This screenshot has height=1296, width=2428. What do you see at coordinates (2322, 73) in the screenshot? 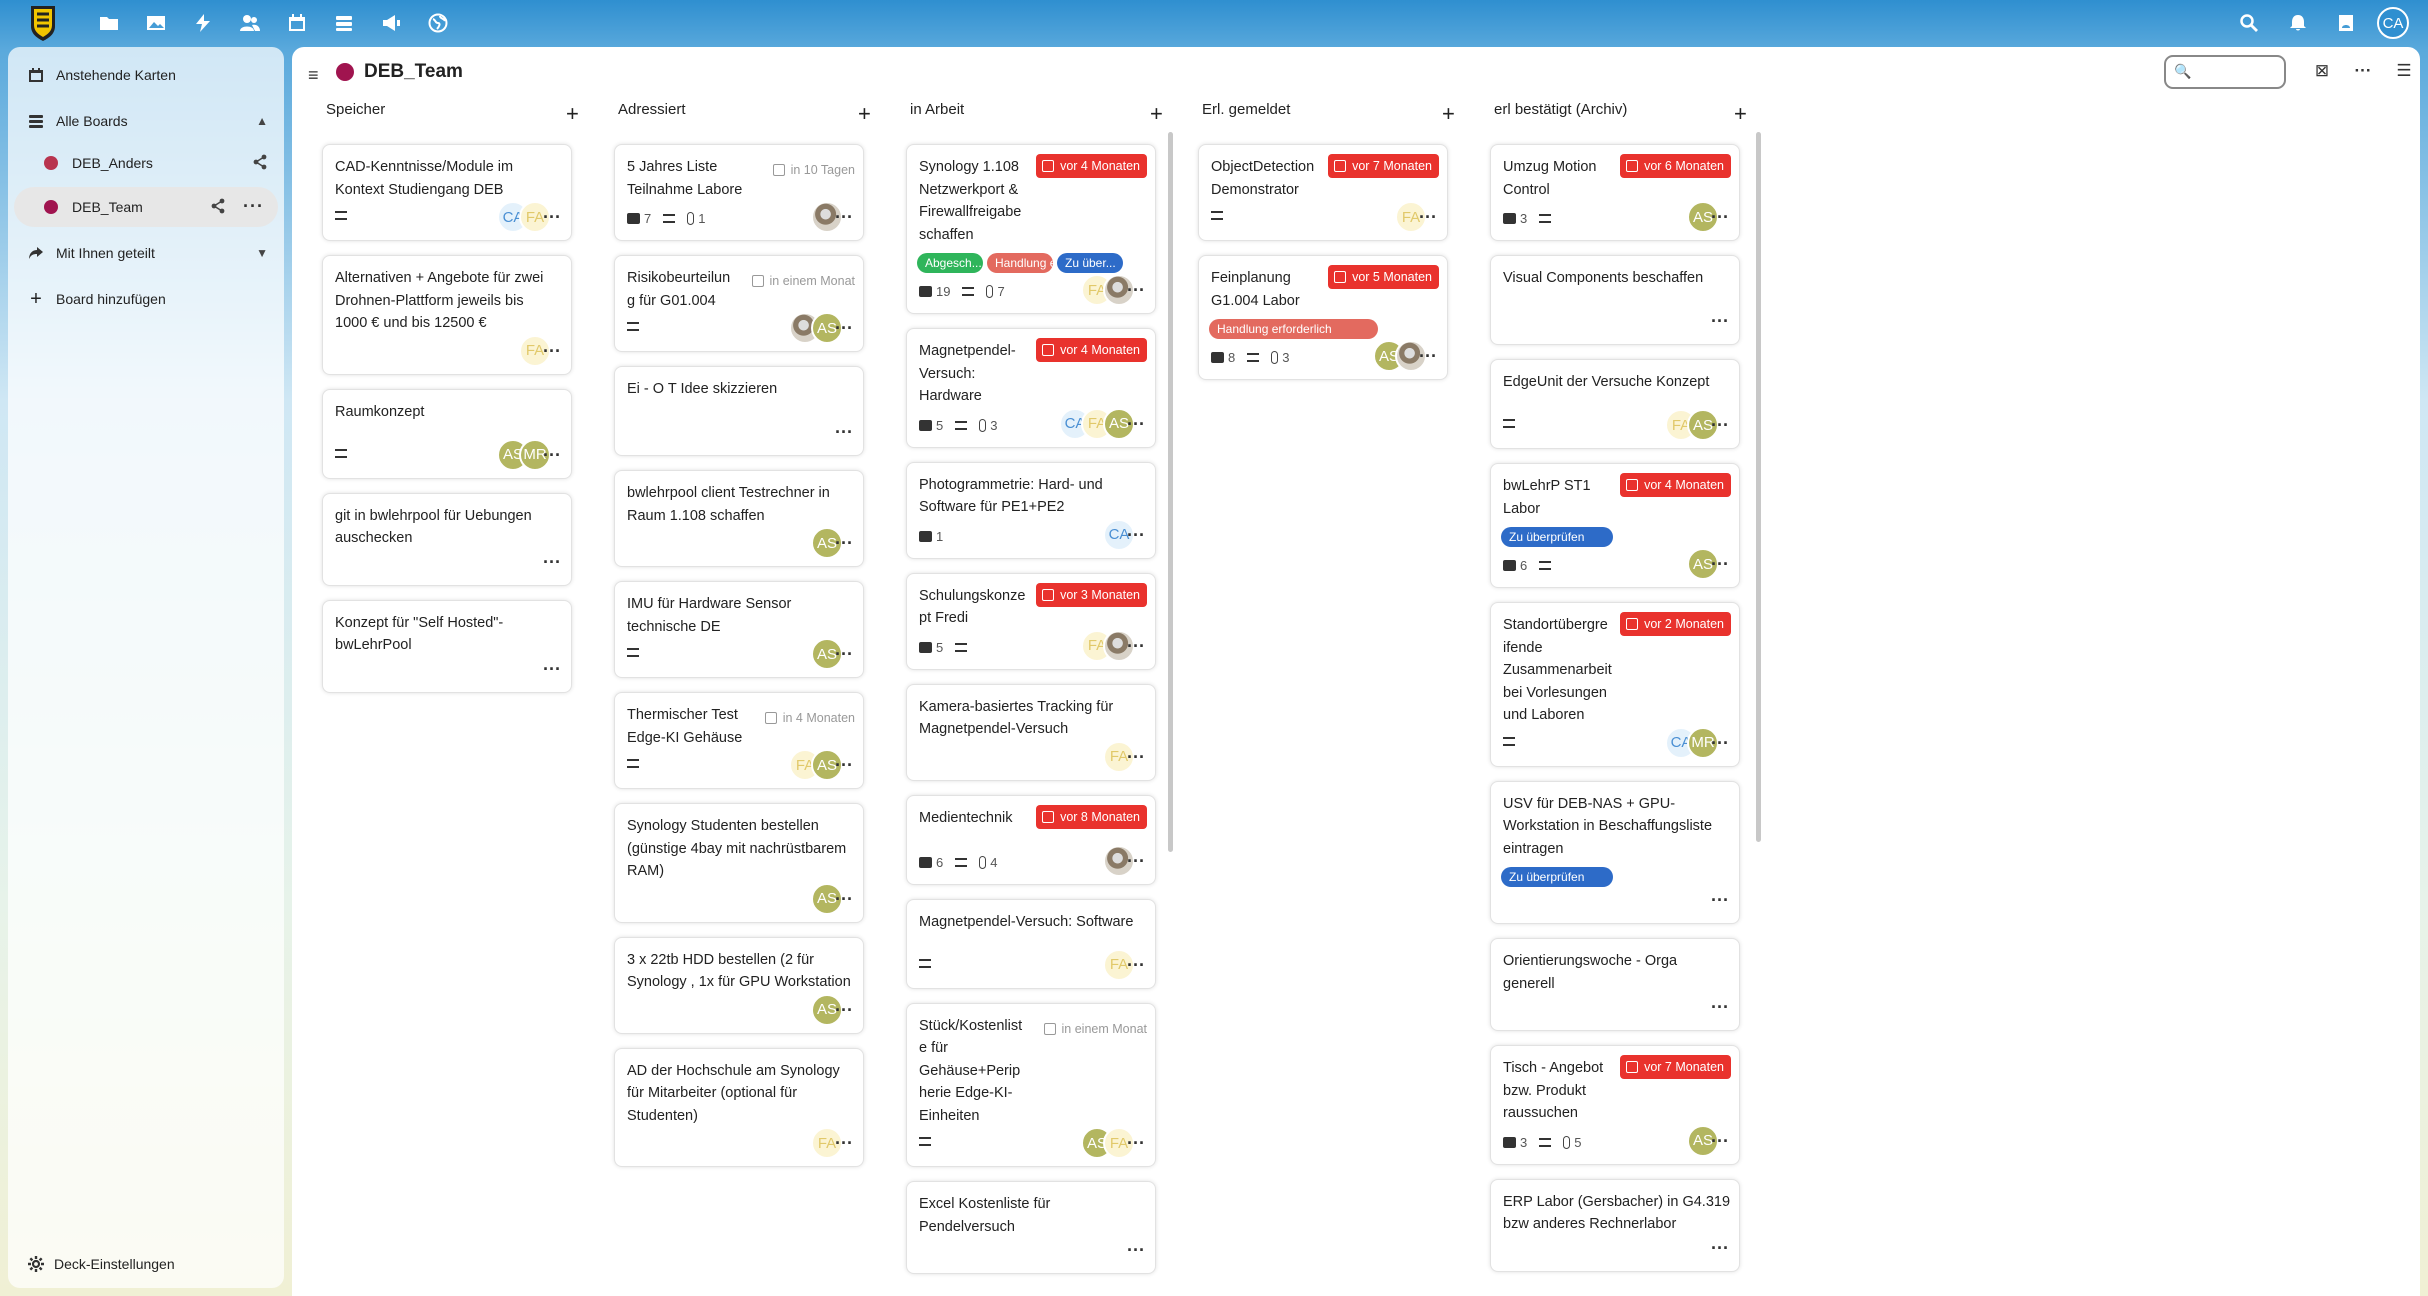
I see `filter-icon: ⊠` at bounding box center [2322, 73].